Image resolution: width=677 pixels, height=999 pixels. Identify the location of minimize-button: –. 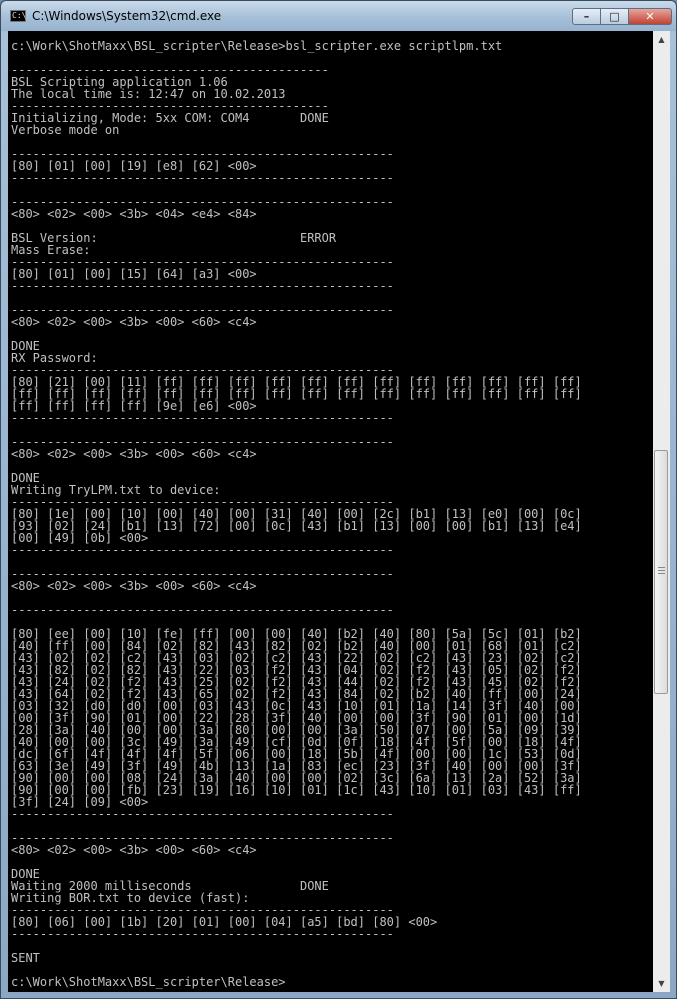
(586, 16).